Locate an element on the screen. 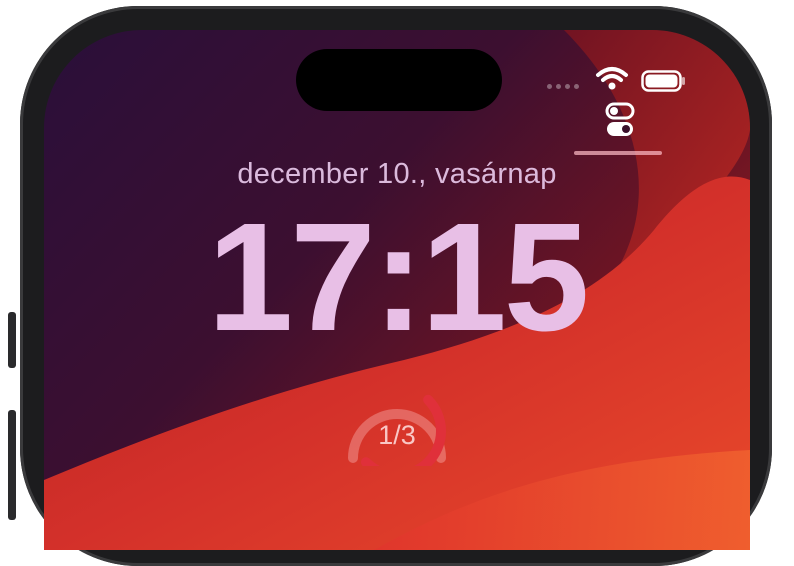  wifi-icon is located at coordinates (612, 78).